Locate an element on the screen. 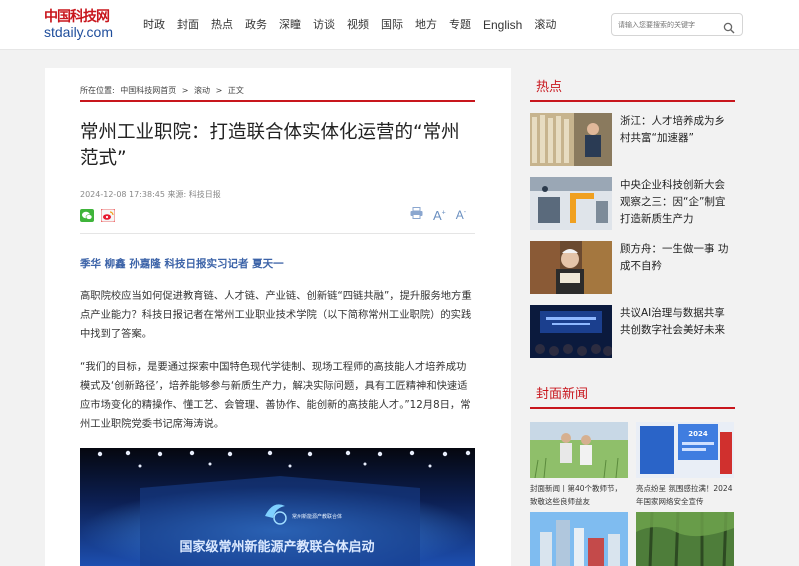  cover-badge-text: 2024 is located at coordinates (698, 434).